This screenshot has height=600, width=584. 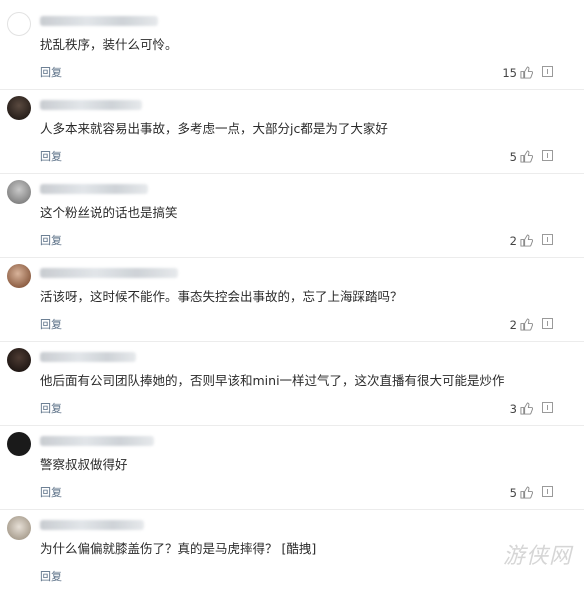 What do you see at coordinates (84, 464) in the screenshot?
I see `comment-text: 警察叔叔做得好` at bounding box center [84, 464].